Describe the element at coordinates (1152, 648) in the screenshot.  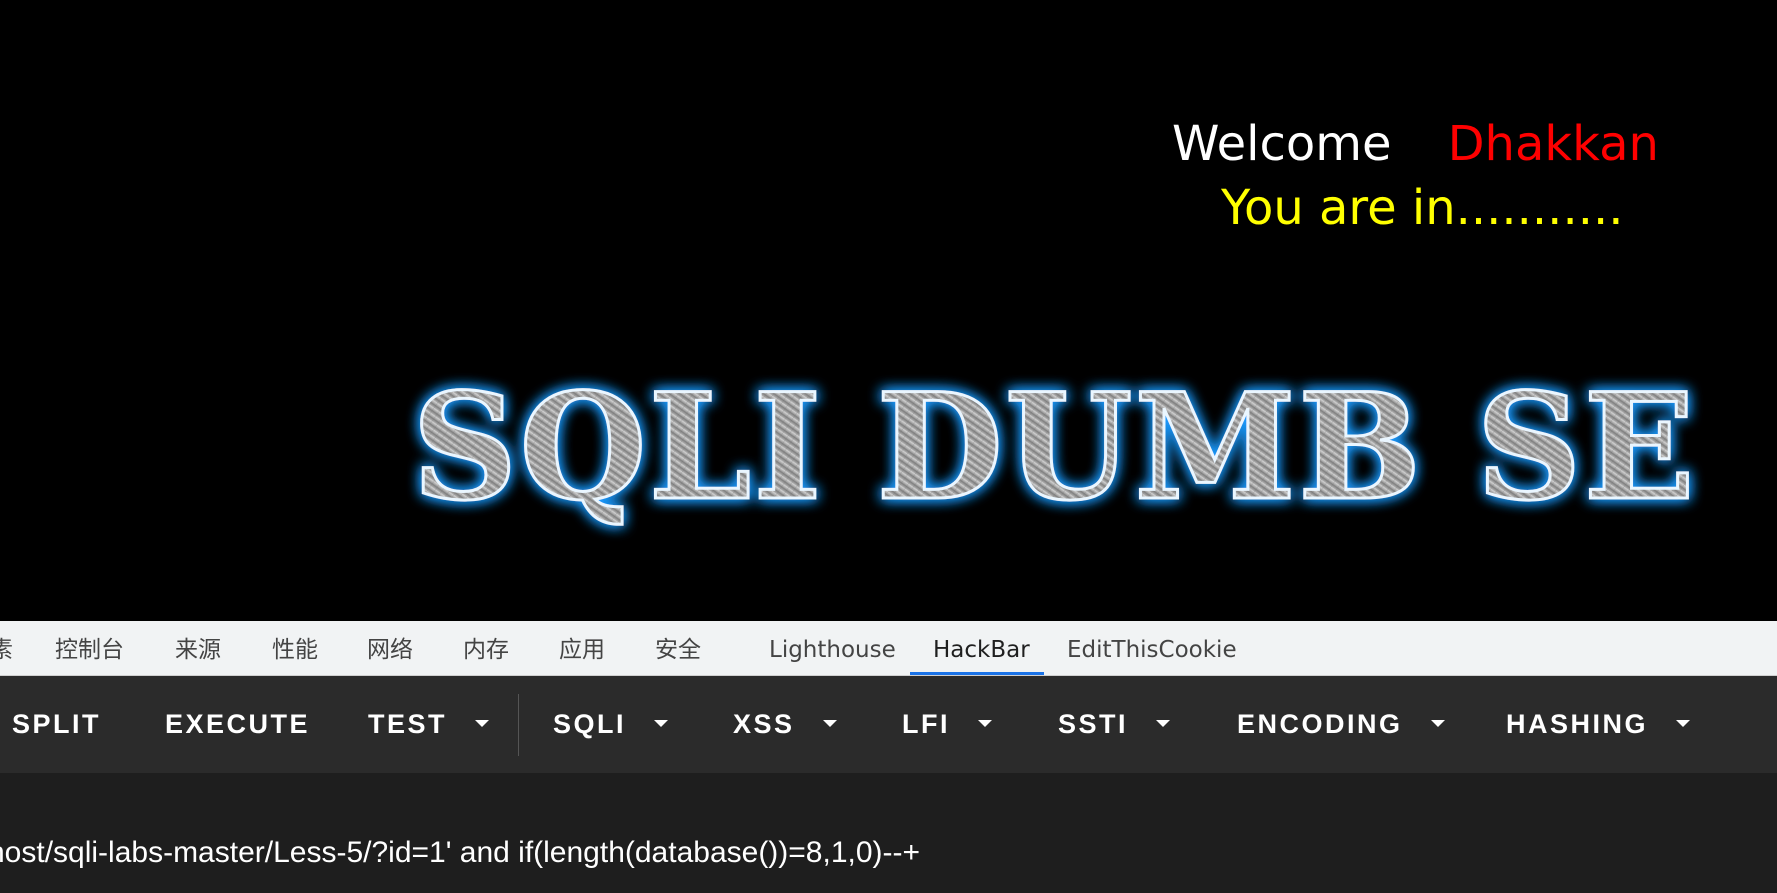
I see `tab-editthiscookie: EditThisCookie` at that location.